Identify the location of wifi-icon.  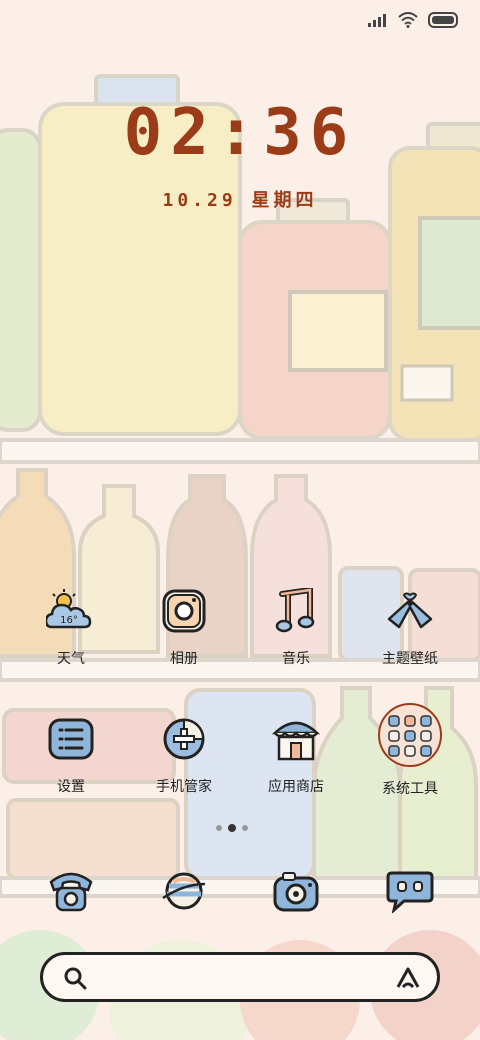
(408, 20).